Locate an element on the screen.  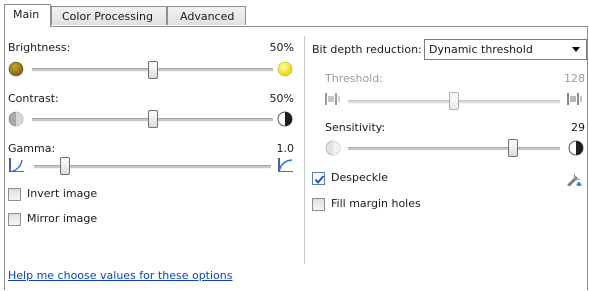
sensitivity-low-icon is located at coordinates (333, 148).